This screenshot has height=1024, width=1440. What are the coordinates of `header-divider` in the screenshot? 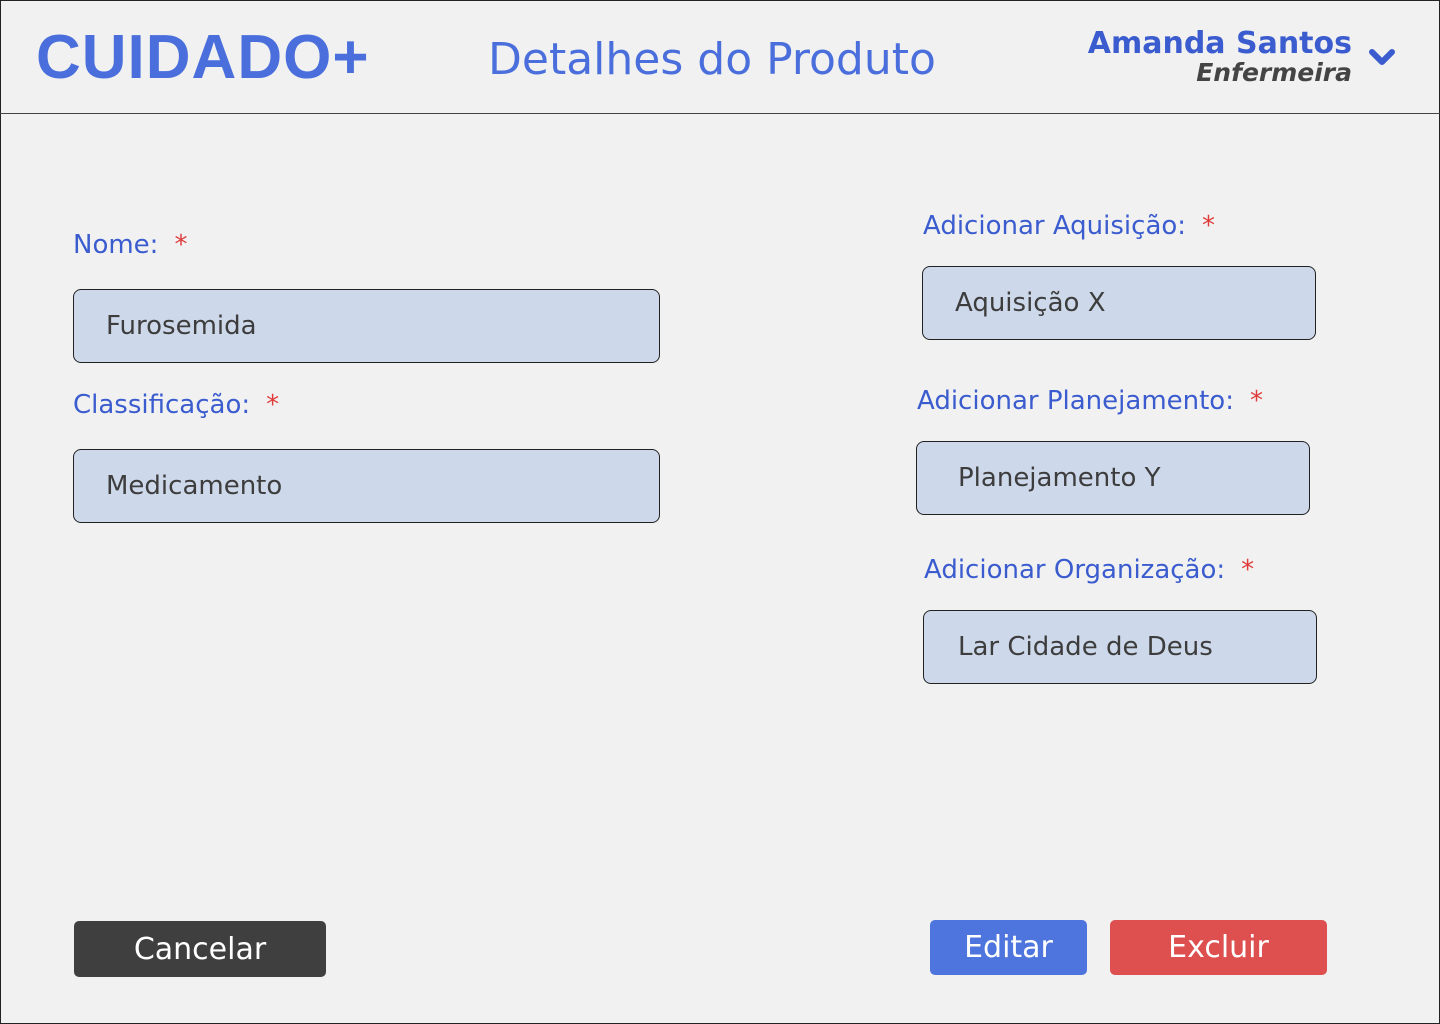 It's located at (720, 113).